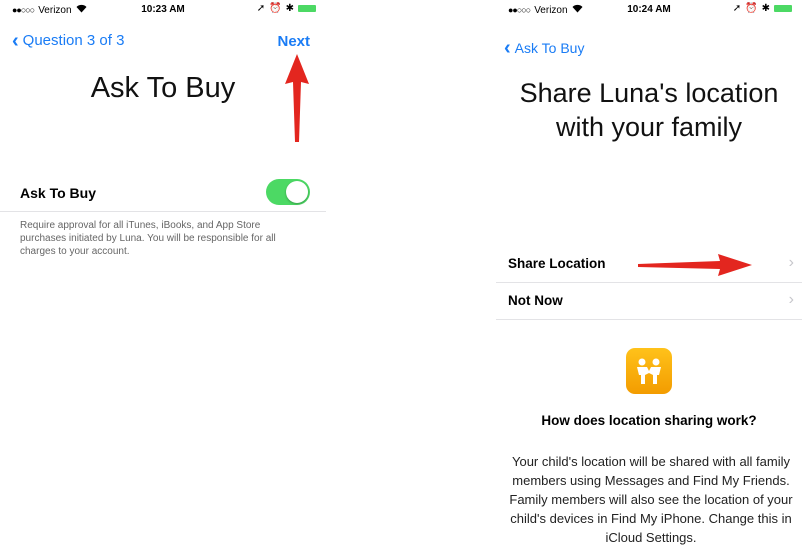 This screenshot has height=550, width=802. Describe the element at coordinates (535, 300) in the screenshot. I see `not-now-label: Not Now` at that location.